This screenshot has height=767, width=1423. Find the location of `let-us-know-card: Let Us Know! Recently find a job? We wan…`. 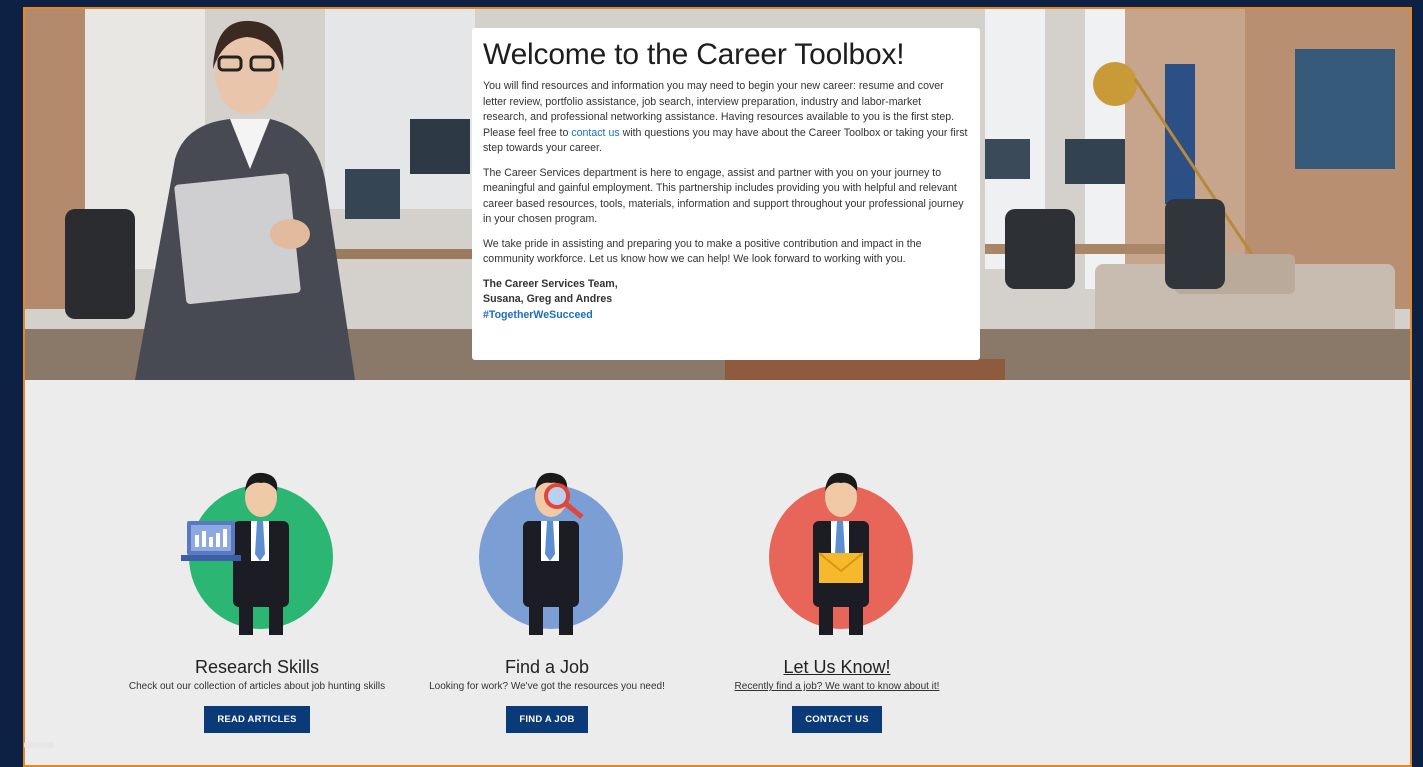

let-us-know-card: Let Us Know! Recently find a job? We wan… is located at coordinates (837, 601).